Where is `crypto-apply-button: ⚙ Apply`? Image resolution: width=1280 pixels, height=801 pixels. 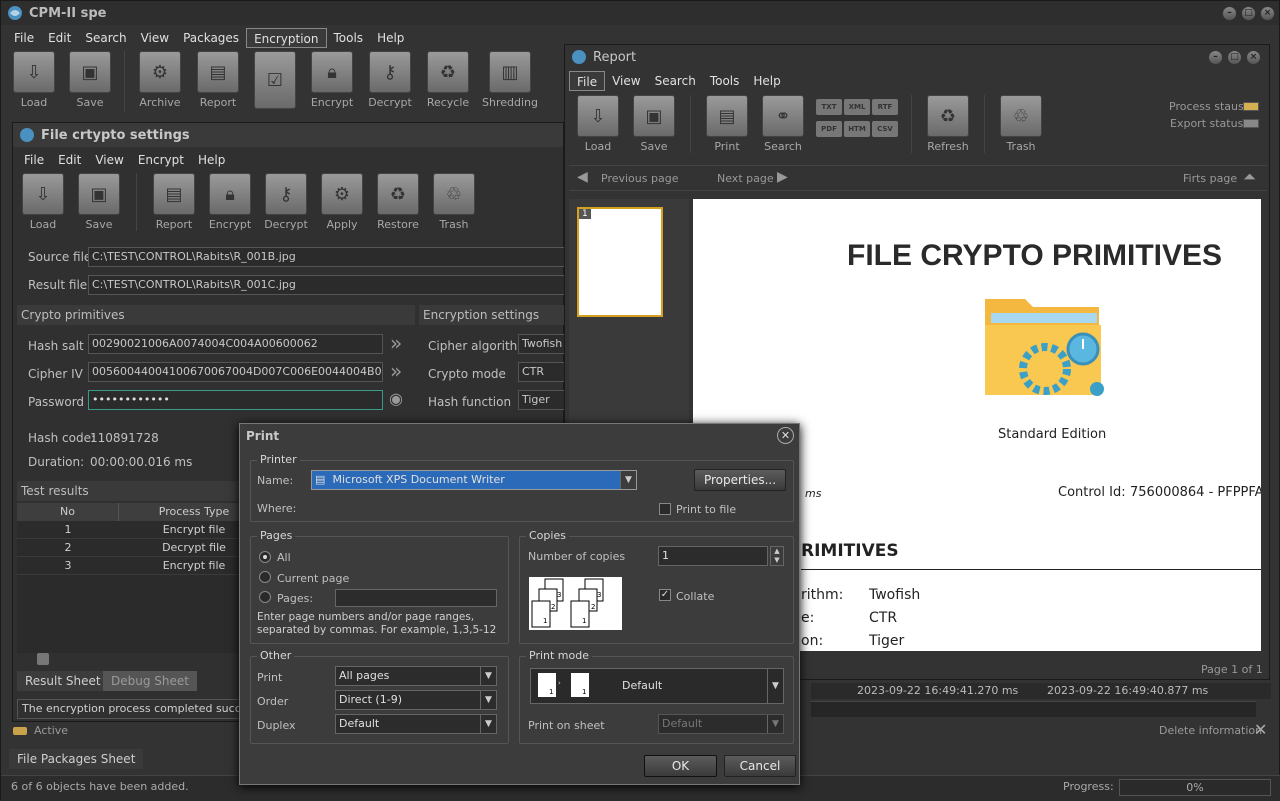 crypto-apply-button: ⚙ Apply is located at coordinates (342, 202).